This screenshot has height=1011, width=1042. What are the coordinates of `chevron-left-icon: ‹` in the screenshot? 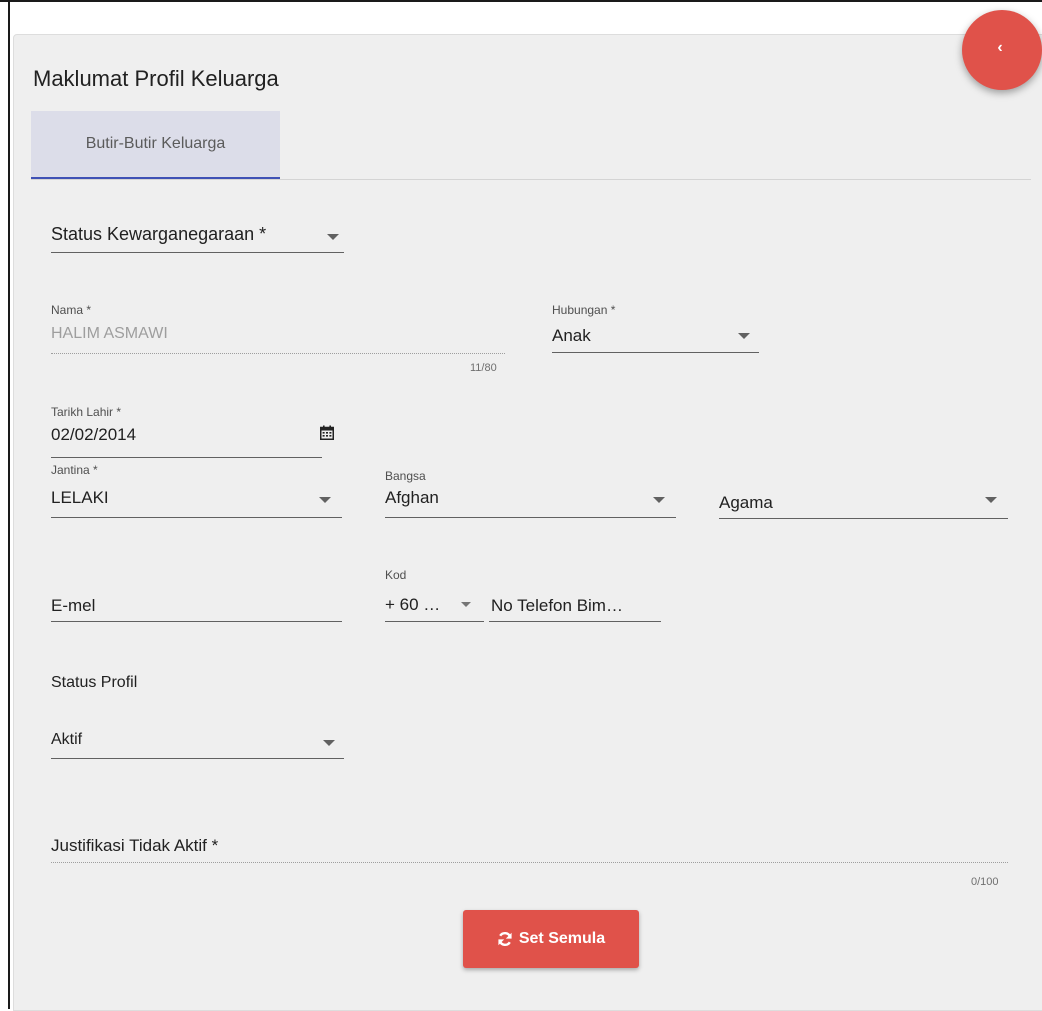 It's located at (1000, 47).